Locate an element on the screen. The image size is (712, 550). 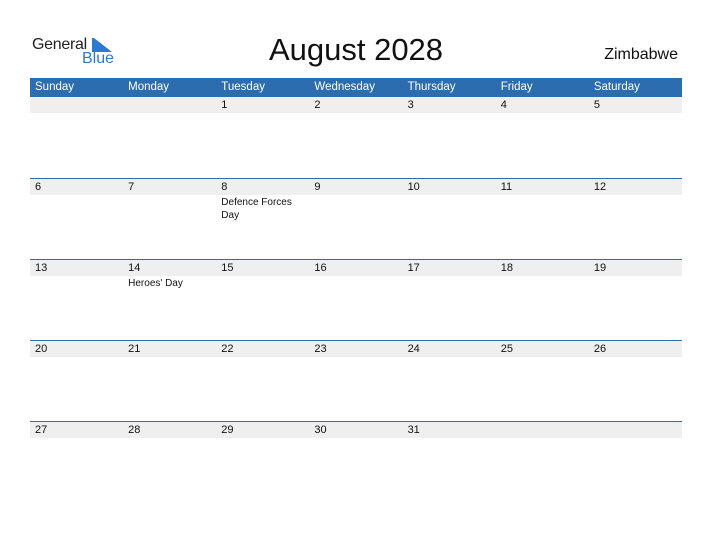
day-number: 17 is located at coordinates (413, 268).